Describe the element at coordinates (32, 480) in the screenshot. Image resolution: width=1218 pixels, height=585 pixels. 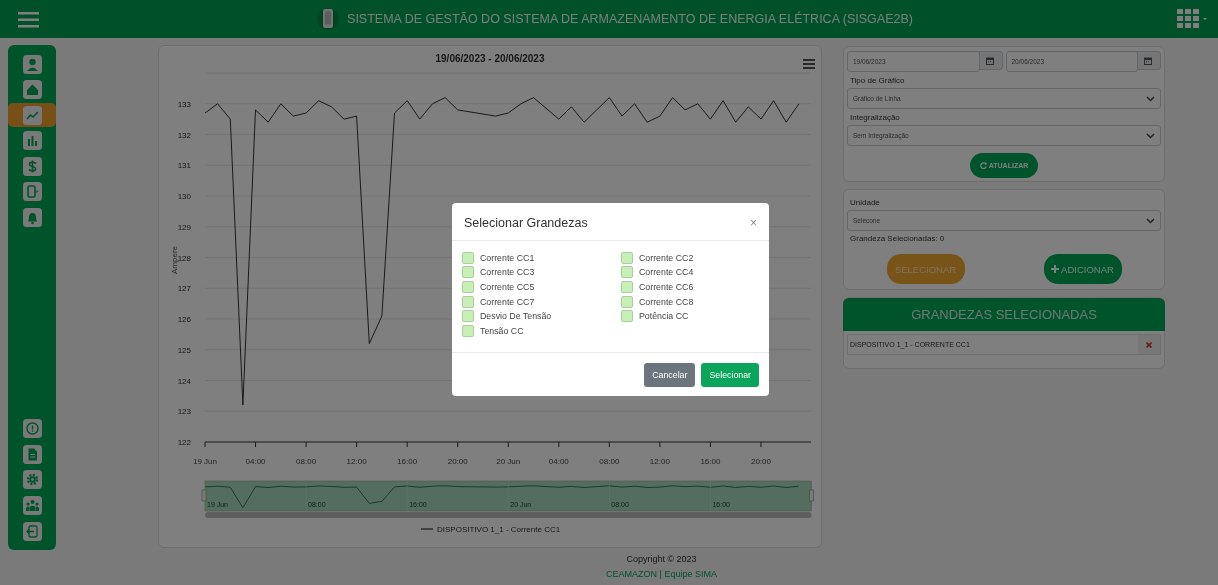
I see `settings-icon` at that location.